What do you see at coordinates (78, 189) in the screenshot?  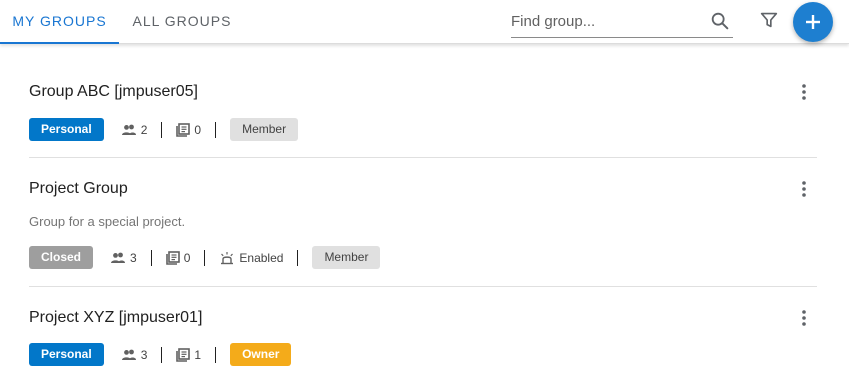 I see `group-name: Project Group` at bounding box center [78, 189].